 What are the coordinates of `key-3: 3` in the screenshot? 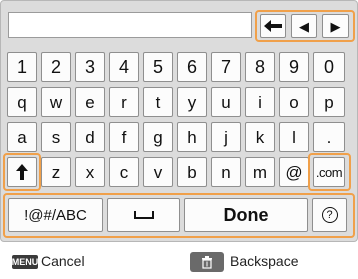 It's located at (90, 67).